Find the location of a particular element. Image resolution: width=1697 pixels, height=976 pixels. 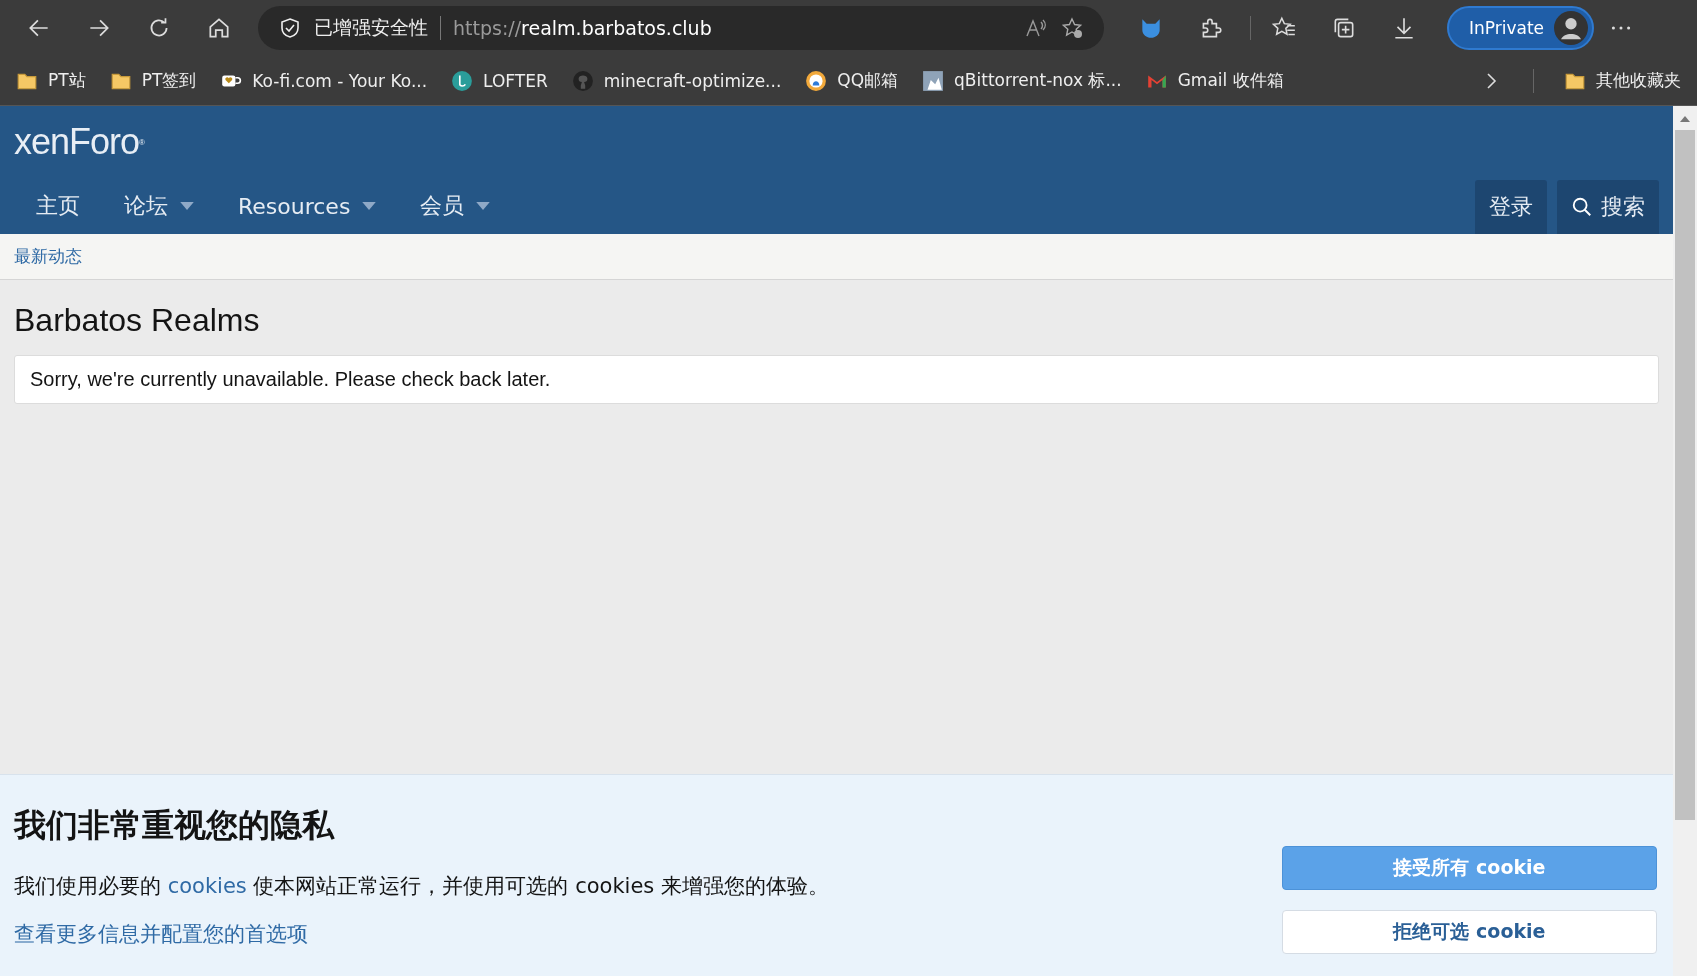

latest-activity-link: 最新动态 is located at coordinates (48, 256).